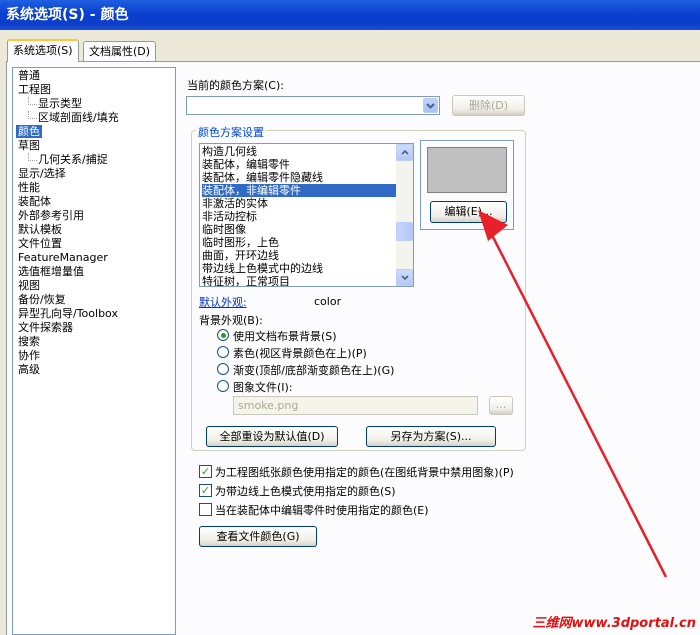 The width and height of the screenshot is (700, 635). Describe the element at coordinates (404, 215) in the screenshot. I see `list-scrollbar` at that location.